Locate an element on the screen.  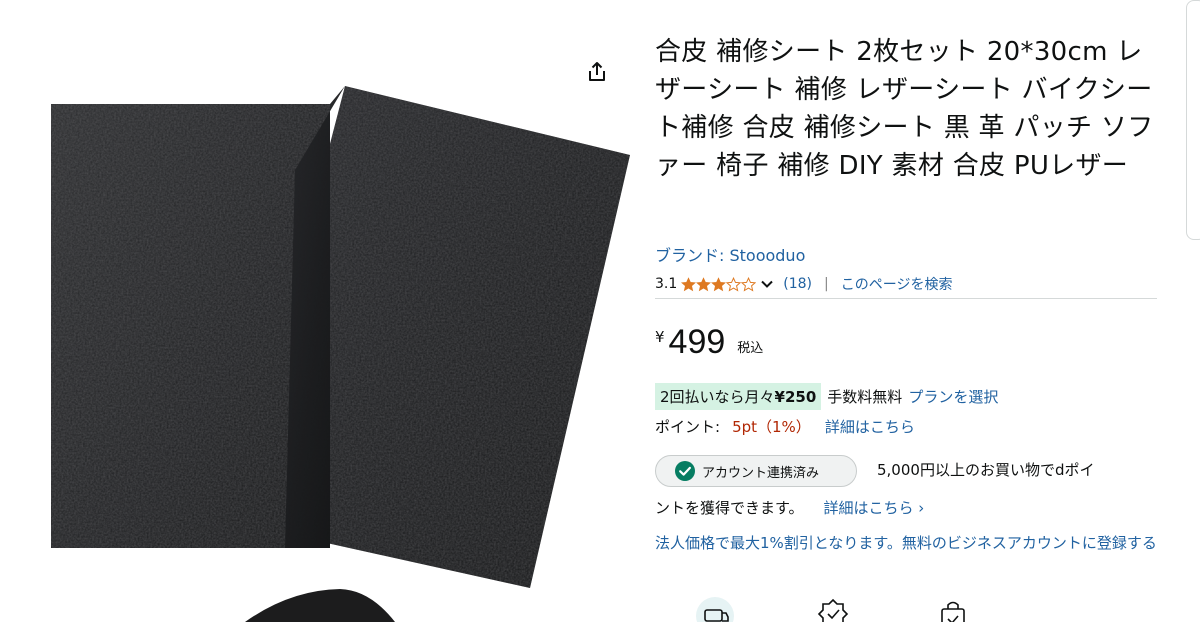
delivery-icon is located at coordinates (715, 609).